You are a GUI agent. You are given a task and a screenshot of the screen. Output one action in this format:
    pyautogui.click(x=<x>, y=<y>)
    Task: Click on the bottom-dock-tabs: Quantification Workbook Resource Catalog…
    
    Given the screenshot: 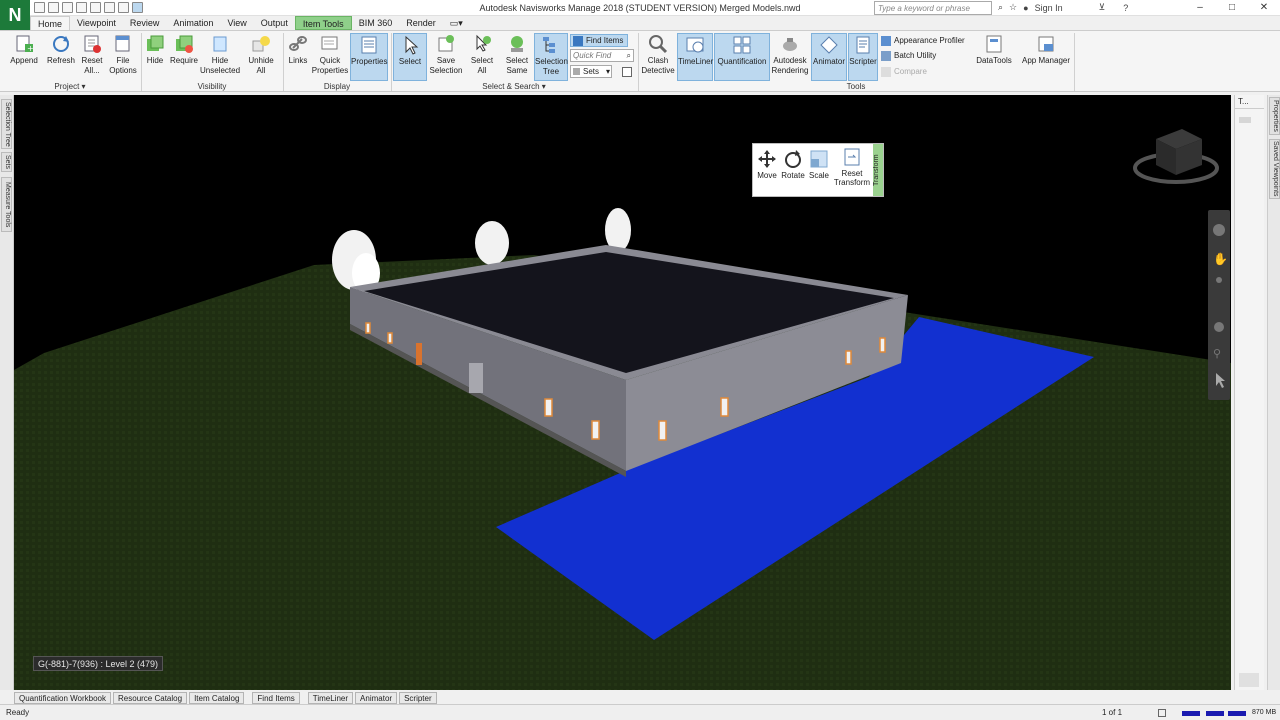 What is the action you would take?
    pyautogui.click(x=225, y=698)
    